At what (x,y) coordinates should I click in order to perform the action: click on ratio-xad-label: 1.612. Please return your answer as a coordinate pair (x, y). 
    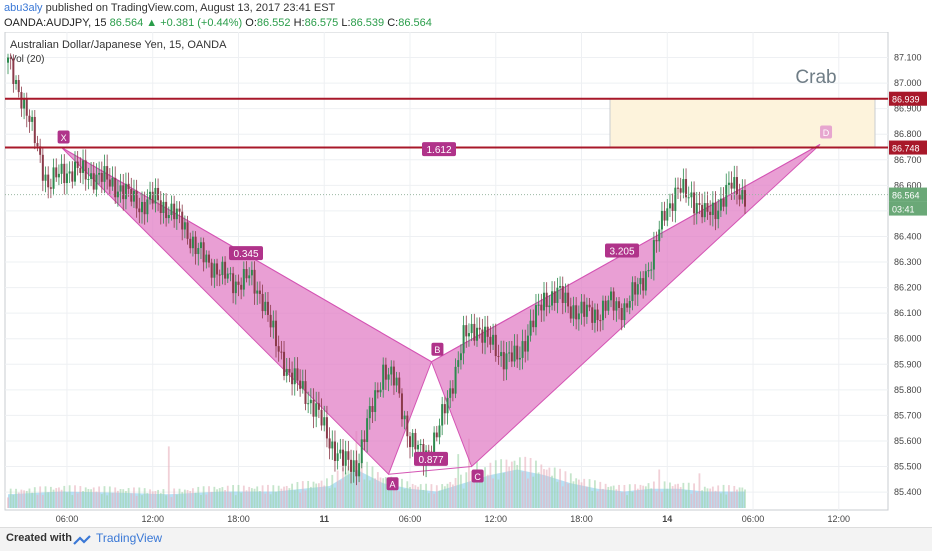
    Looking at the image, I should click on (438, 150).